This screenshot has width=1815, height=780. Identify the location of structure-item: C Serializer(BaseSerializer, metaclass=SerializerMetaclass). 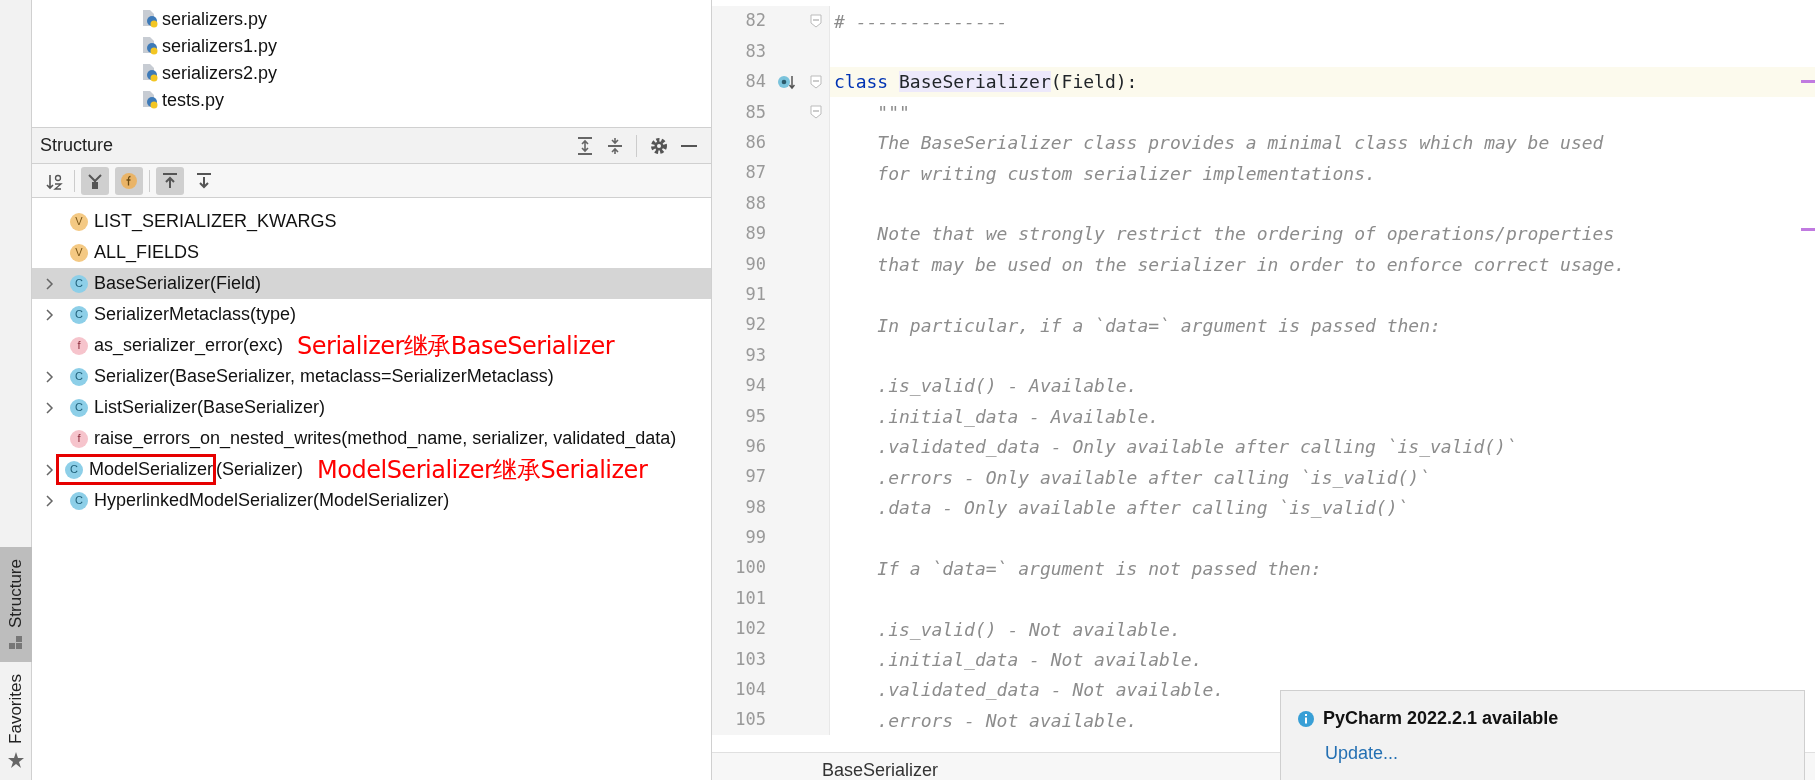
(371, 376).